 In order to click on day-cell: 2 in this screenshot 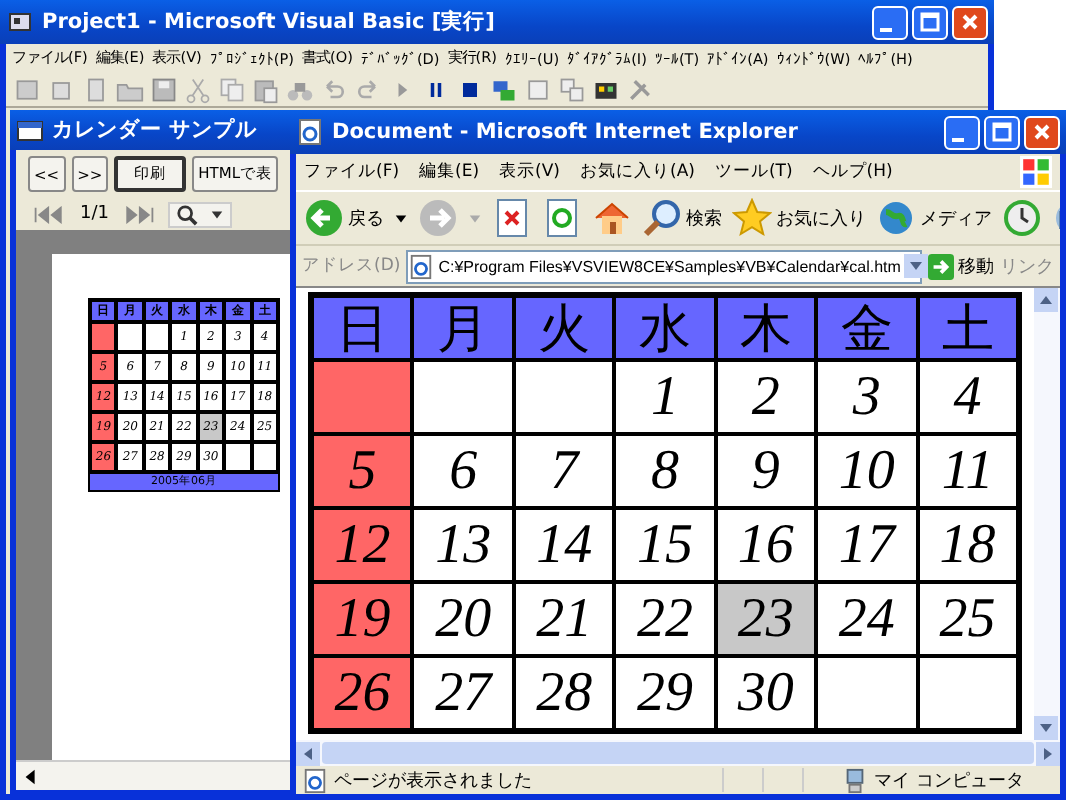, I will do `click(766, 397)`.